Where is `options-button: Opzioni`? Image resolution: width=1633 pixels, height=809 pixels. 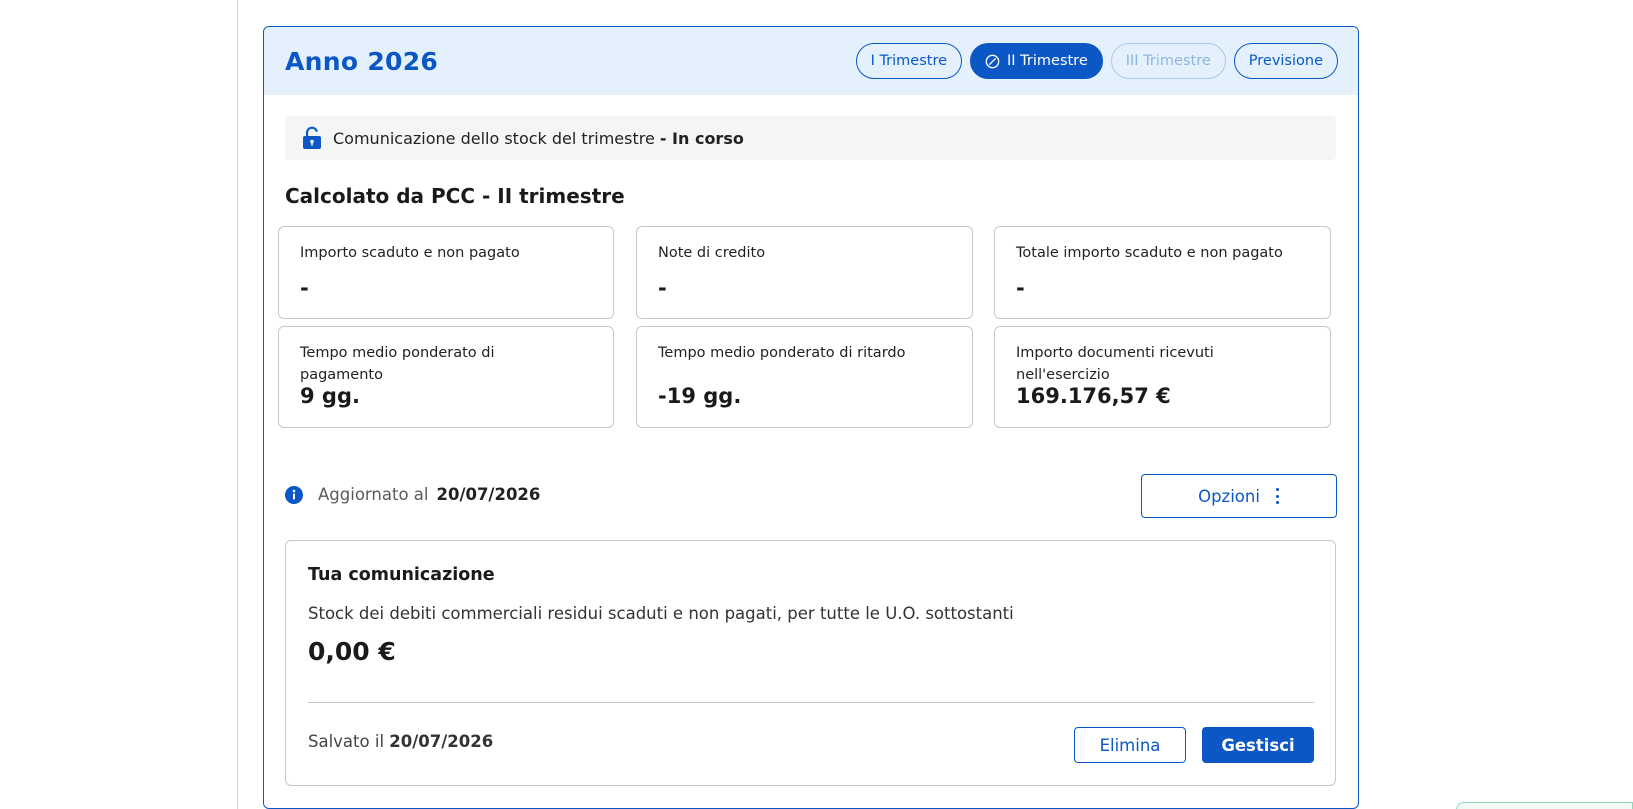
options-button: Opzioni is located at coordinates (1239, 496).